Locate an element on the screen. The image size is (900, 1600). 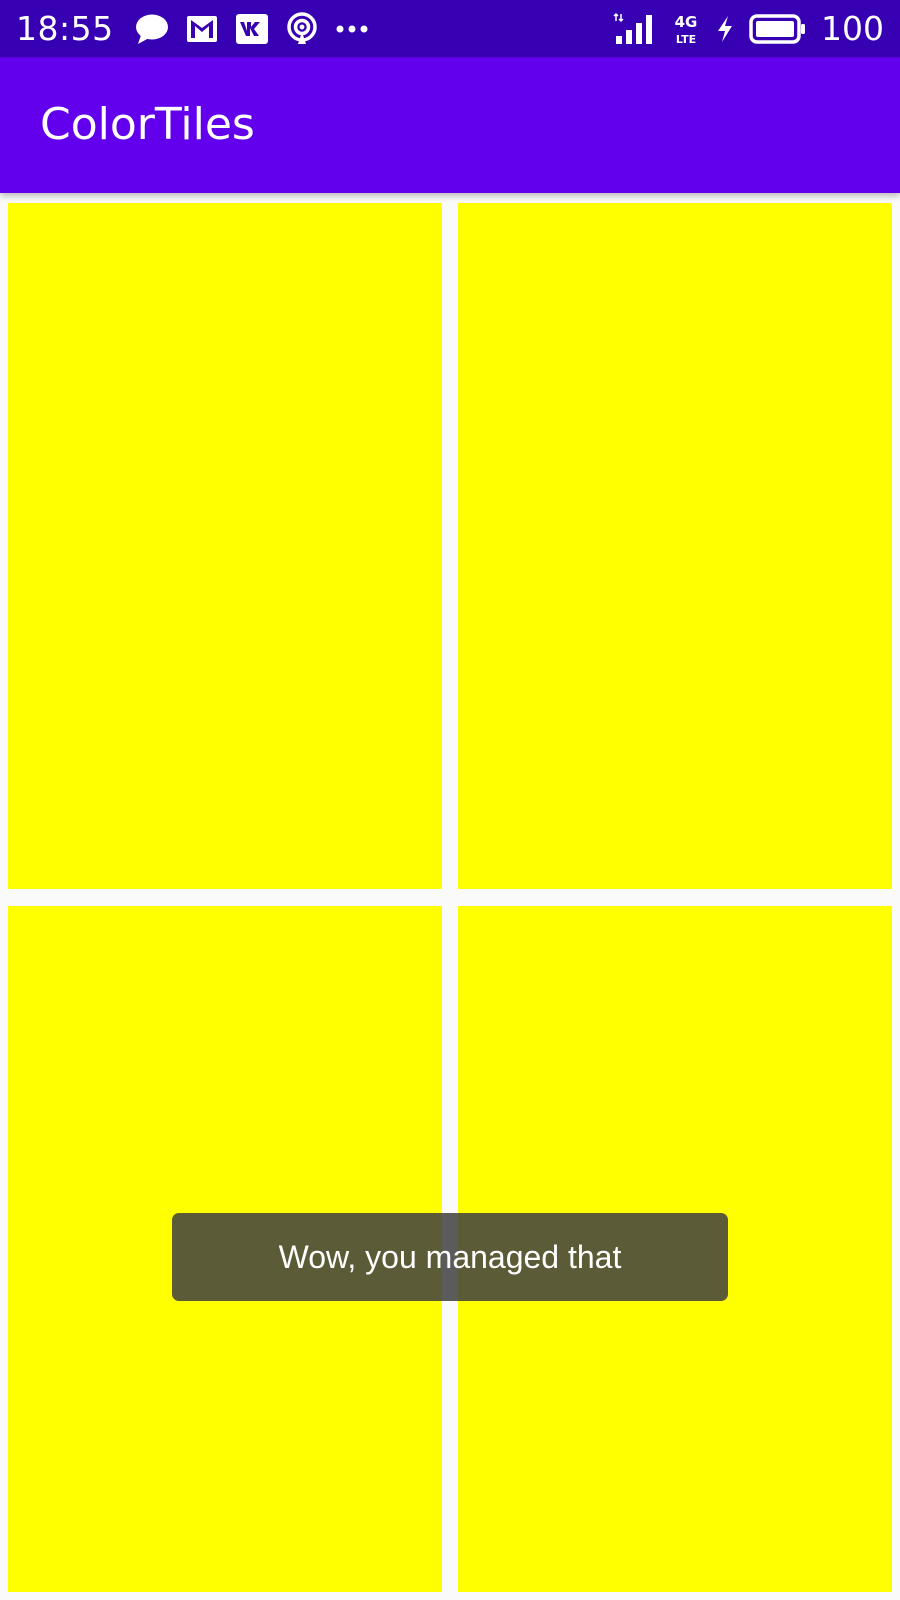
status-left: 18:55 is located at coordinates (193, 28).